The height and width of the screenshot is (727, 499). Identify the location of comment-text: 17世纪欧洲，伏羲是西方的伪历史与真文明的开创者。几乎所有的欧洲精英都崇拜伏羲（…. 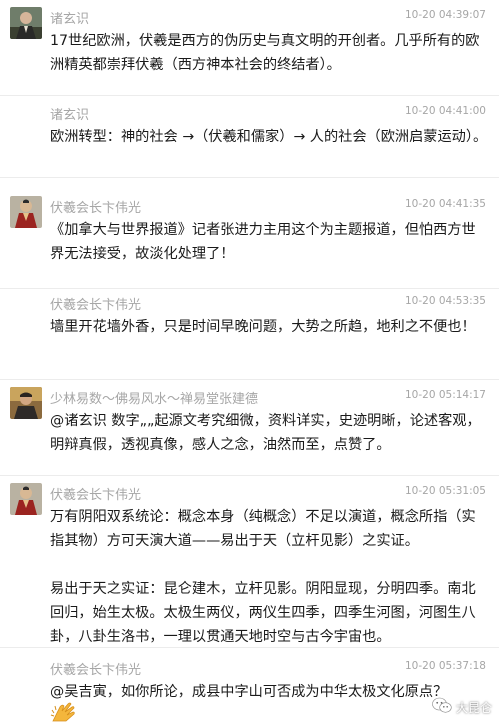
(265, 53).